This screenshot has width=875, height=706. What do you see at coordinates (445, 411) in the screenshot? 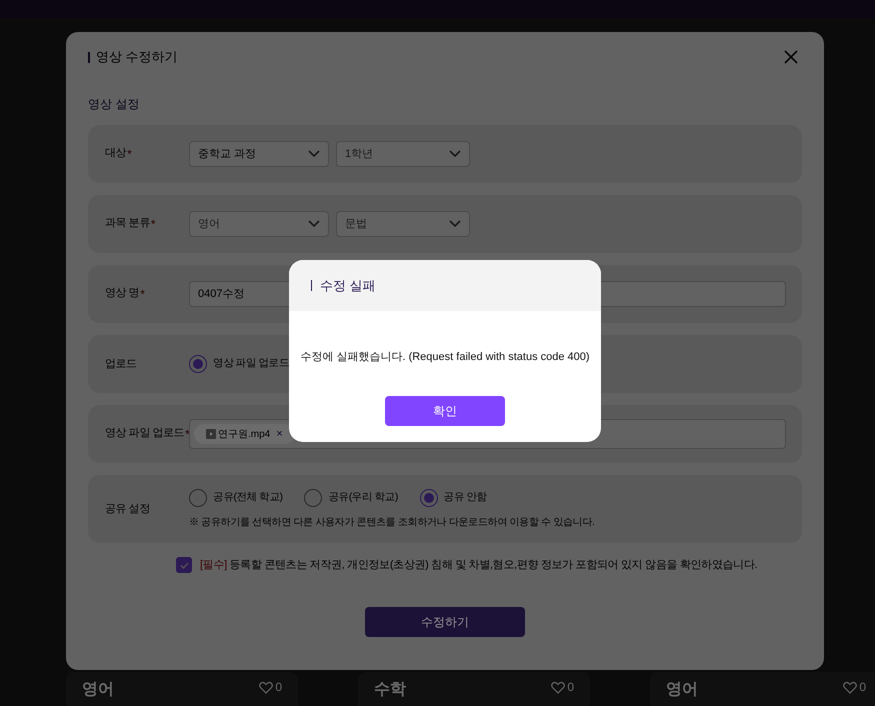
I see `confirm-button: 확인` at bounding box center [445, 411].